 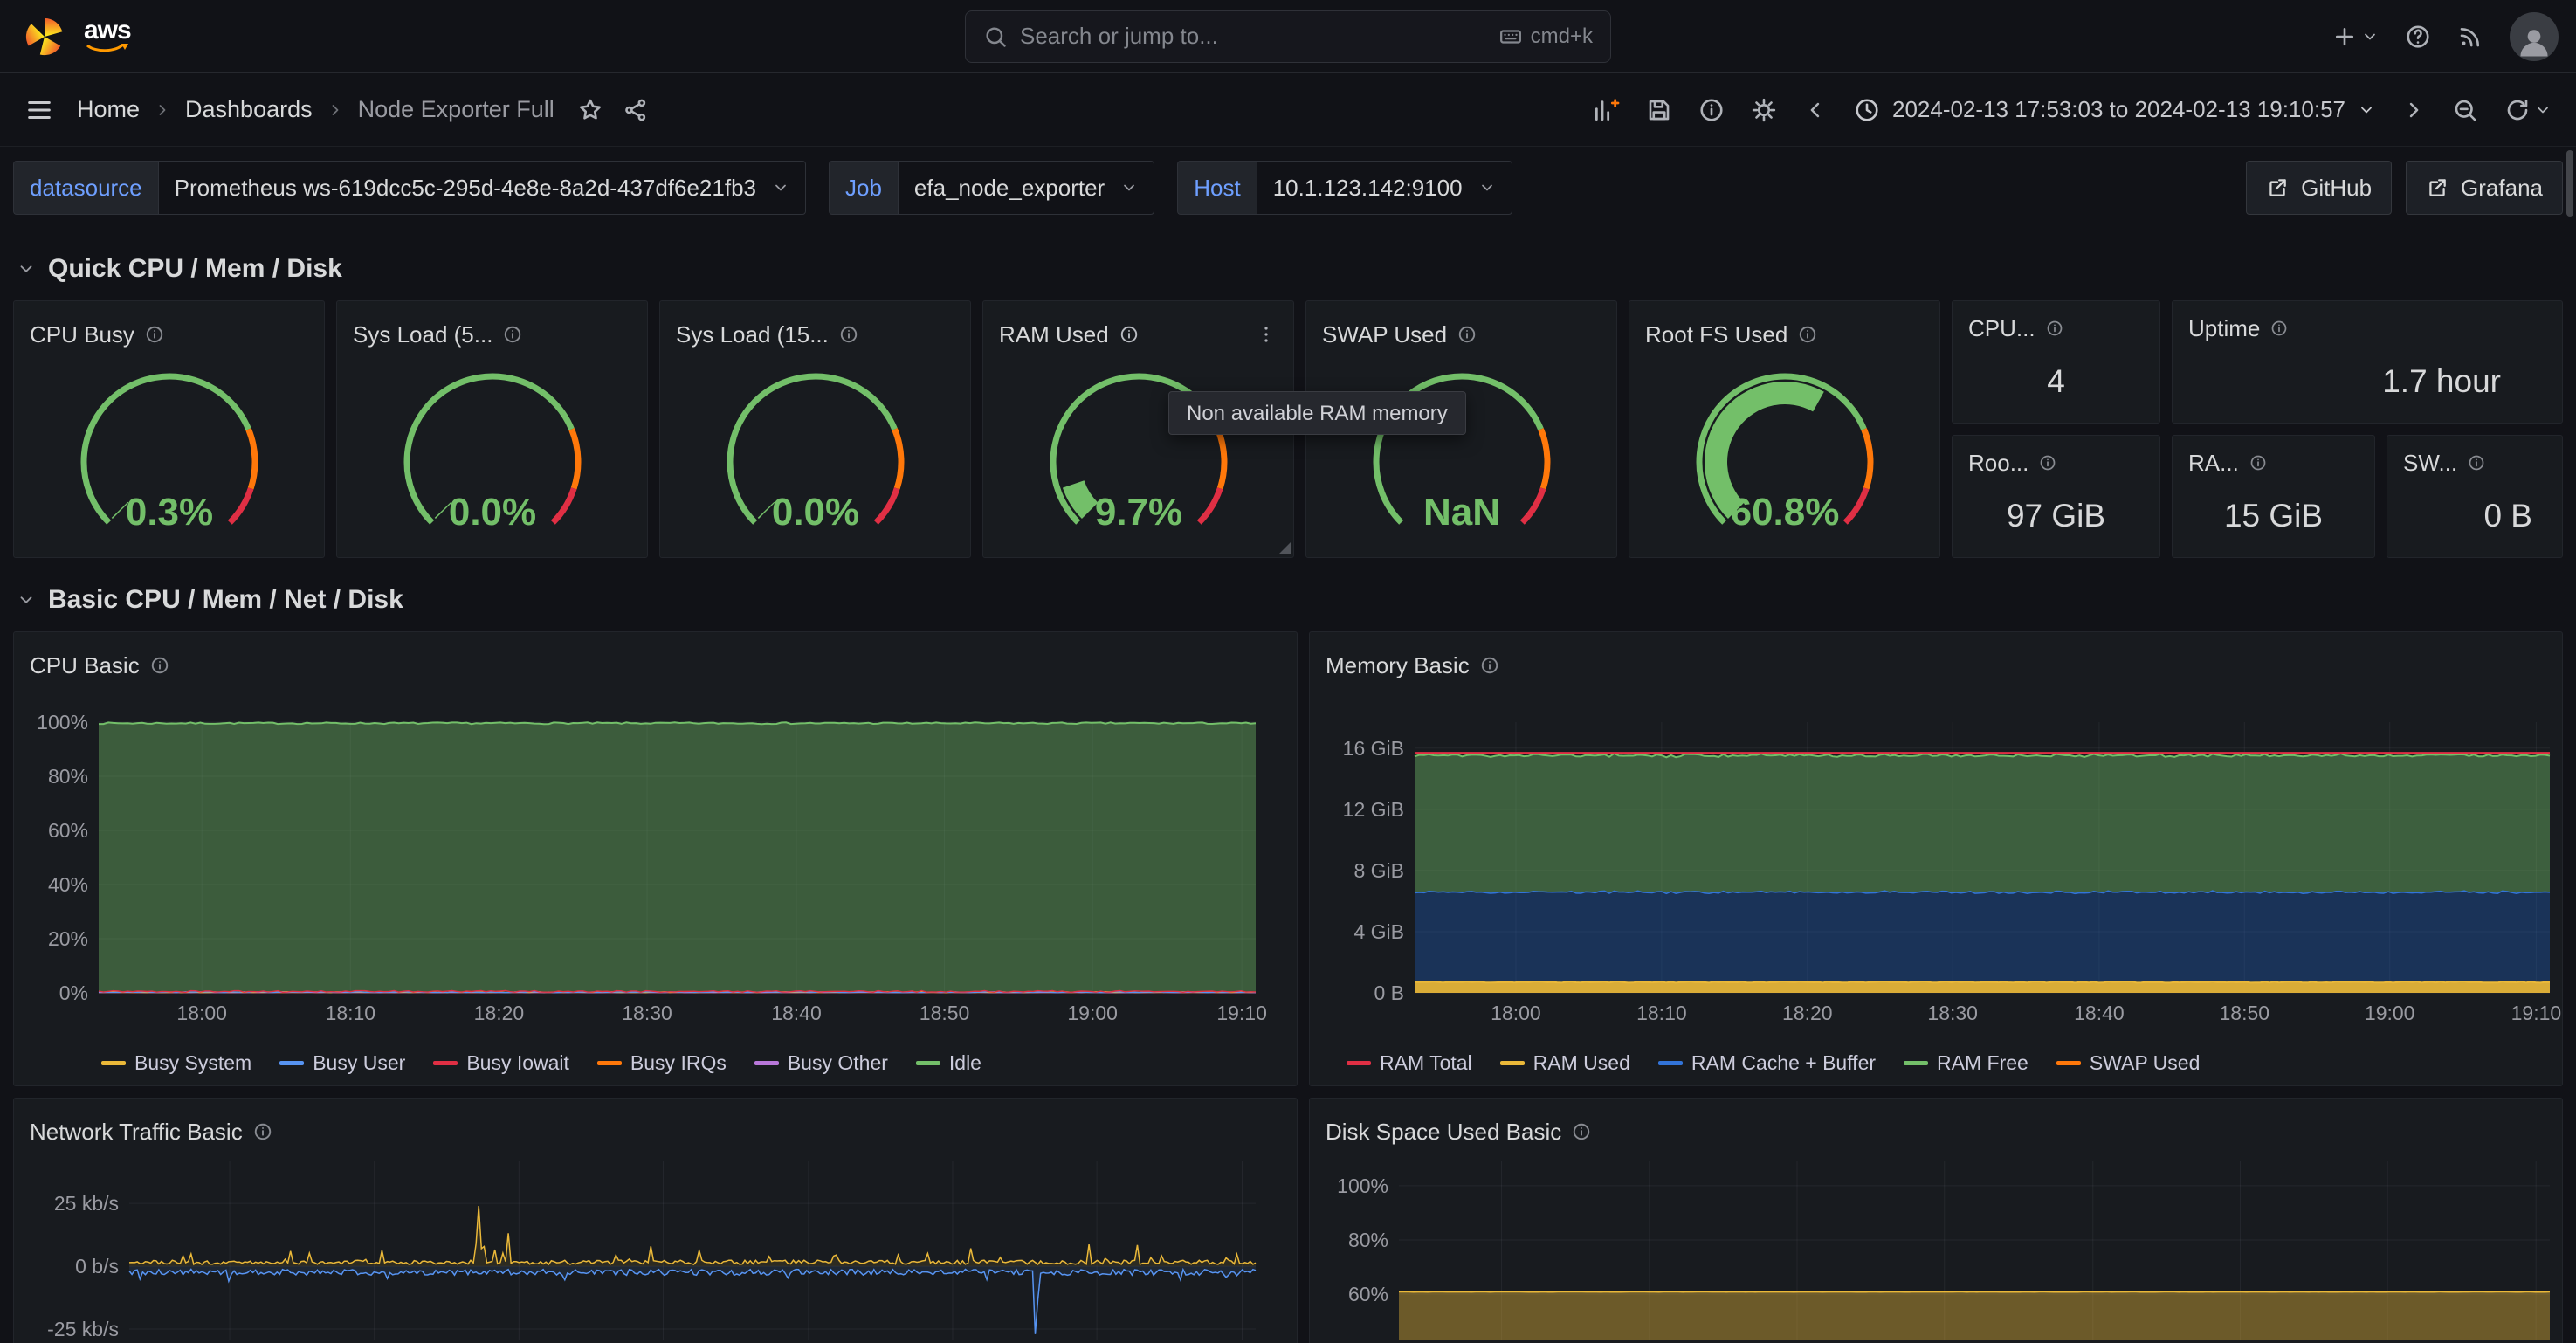 I want to click on legend-item: Busy User, so click(x=342, y=1063).